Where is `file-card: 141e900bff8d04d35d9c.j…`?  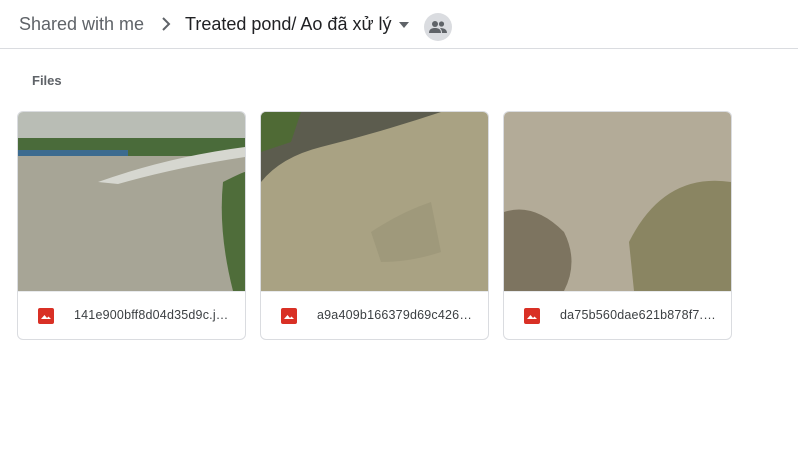
file-card: 141e900bff8d04d35d9c.j… is located at coordinates (131, 225).